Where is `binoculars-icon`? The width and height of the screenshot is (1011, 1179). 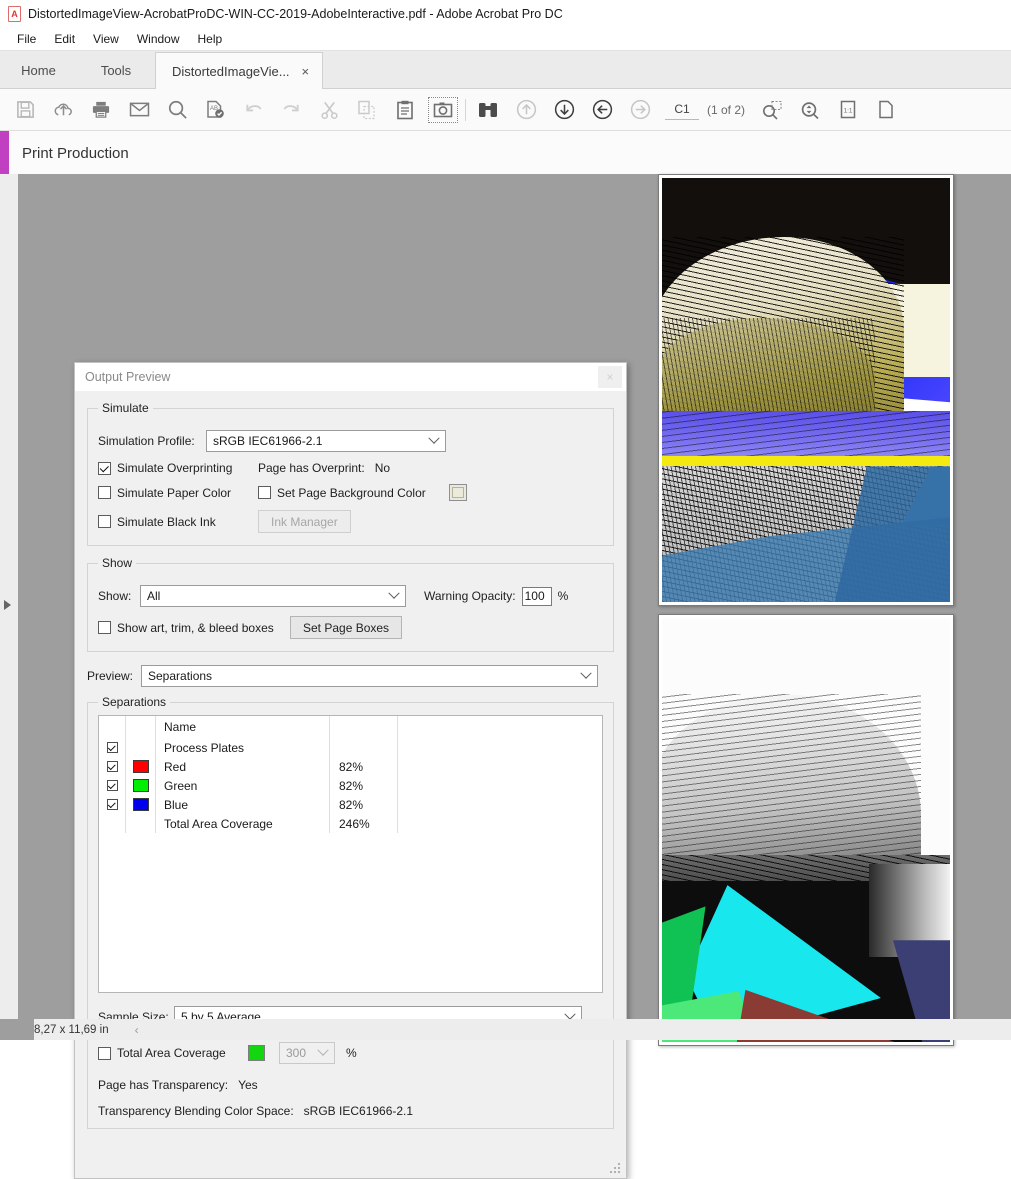
binoculars-icon is located at coordinates (488, 110).